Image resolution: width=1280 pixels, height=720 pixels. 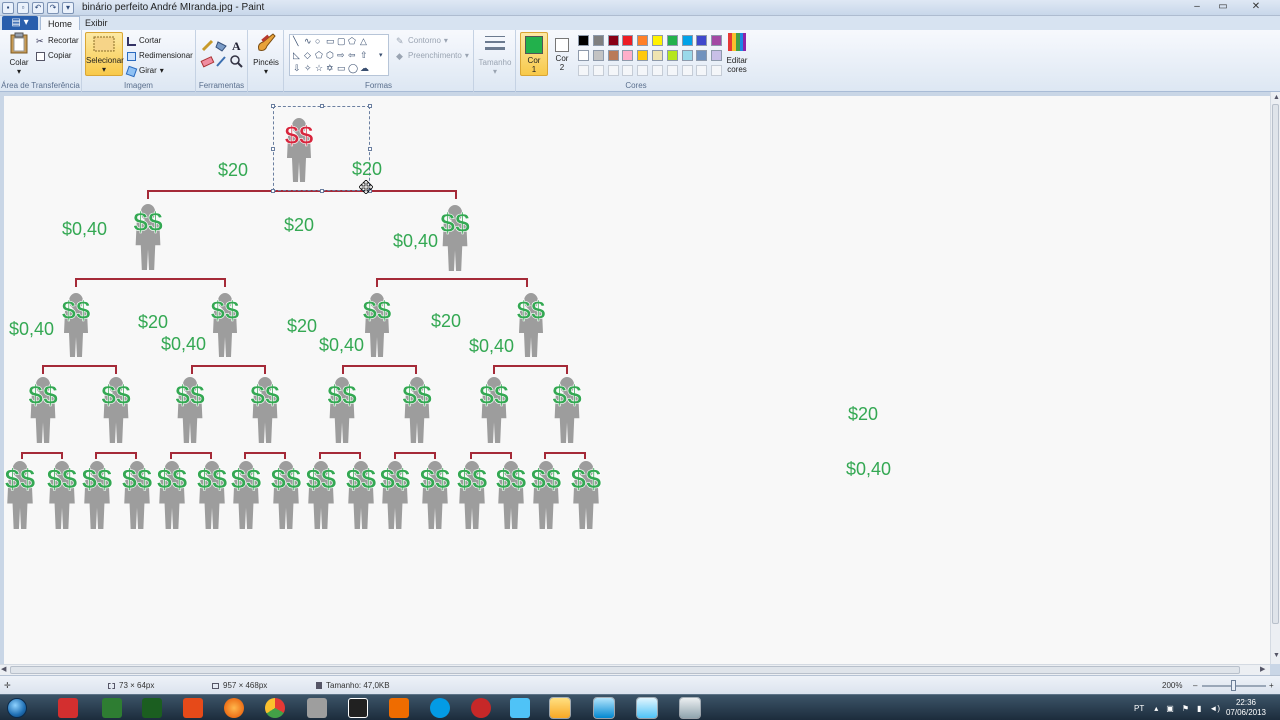 What do you see at coordinates (1233, 685) in the screenshot?
I see `zoom-slider-thumb` at bounding box center [1233, 685].